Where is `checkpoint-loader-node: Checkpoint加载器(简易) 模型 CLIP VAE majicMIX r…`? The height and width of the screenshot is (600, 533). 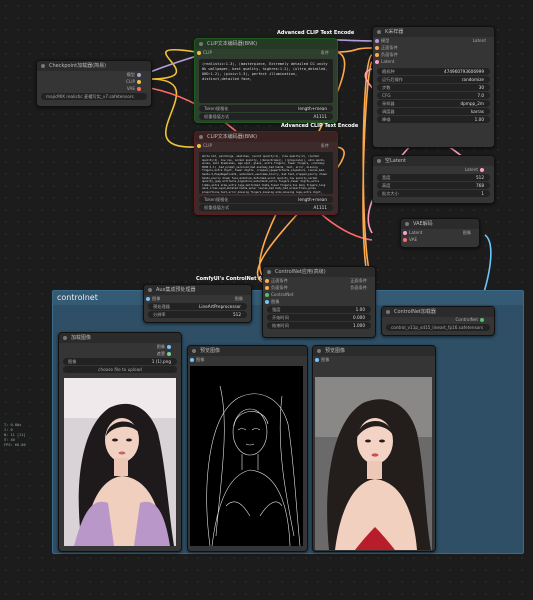 checkpoint-loader-node: Checkpoint加载器(简易) 模型 CLIP VAE majicMIX r… is located at coordinates (94, 83).